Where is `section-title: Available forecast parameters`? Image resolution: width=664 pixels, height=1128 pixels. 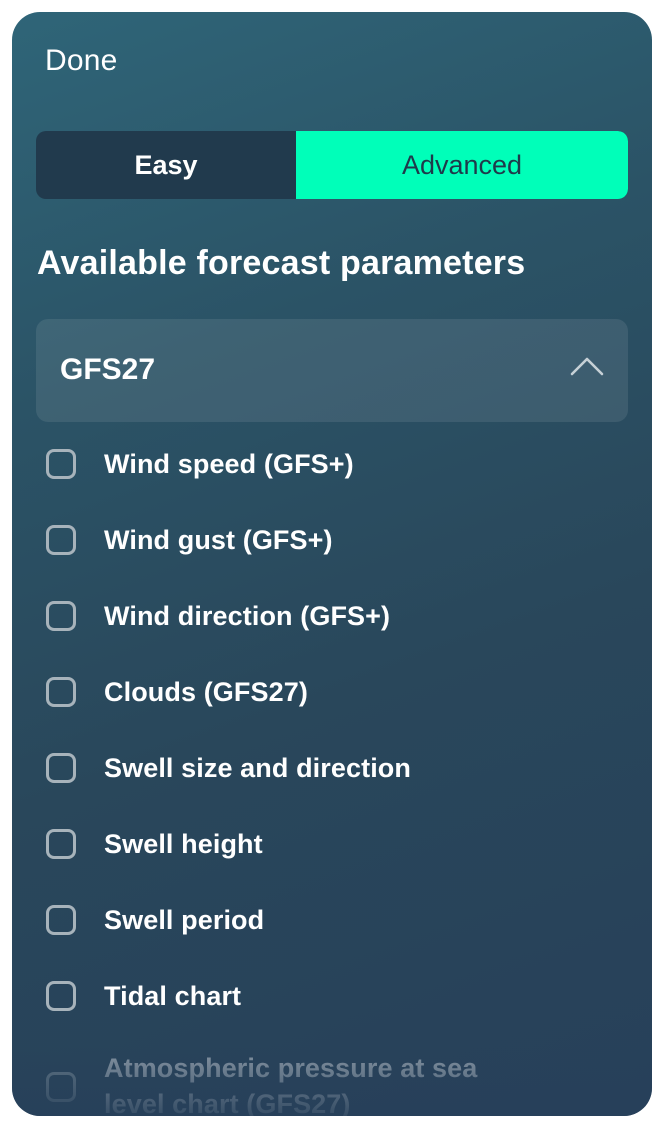 section-title: Available forecast parameters is located at coordinates (281, 263).